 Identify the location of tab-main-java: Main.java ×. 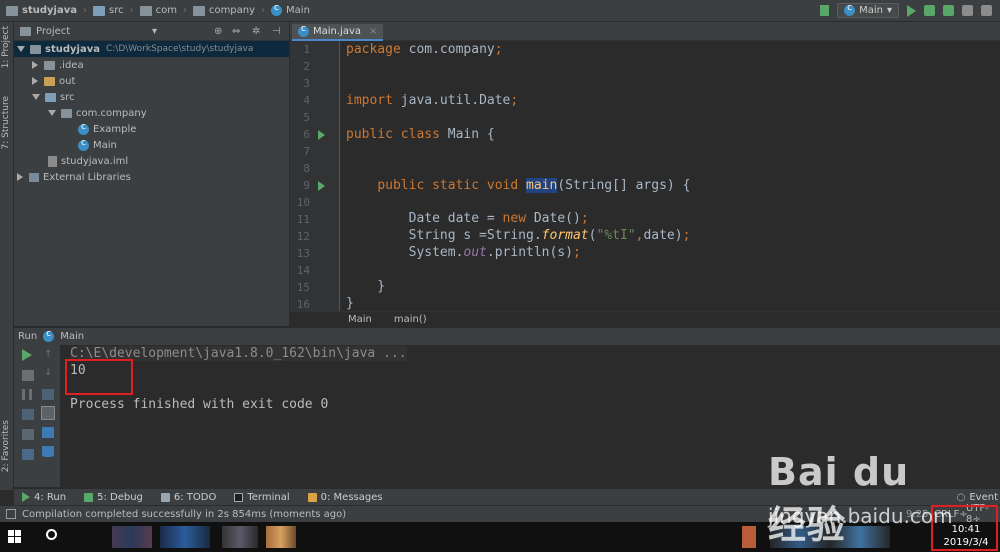
(338, 32).